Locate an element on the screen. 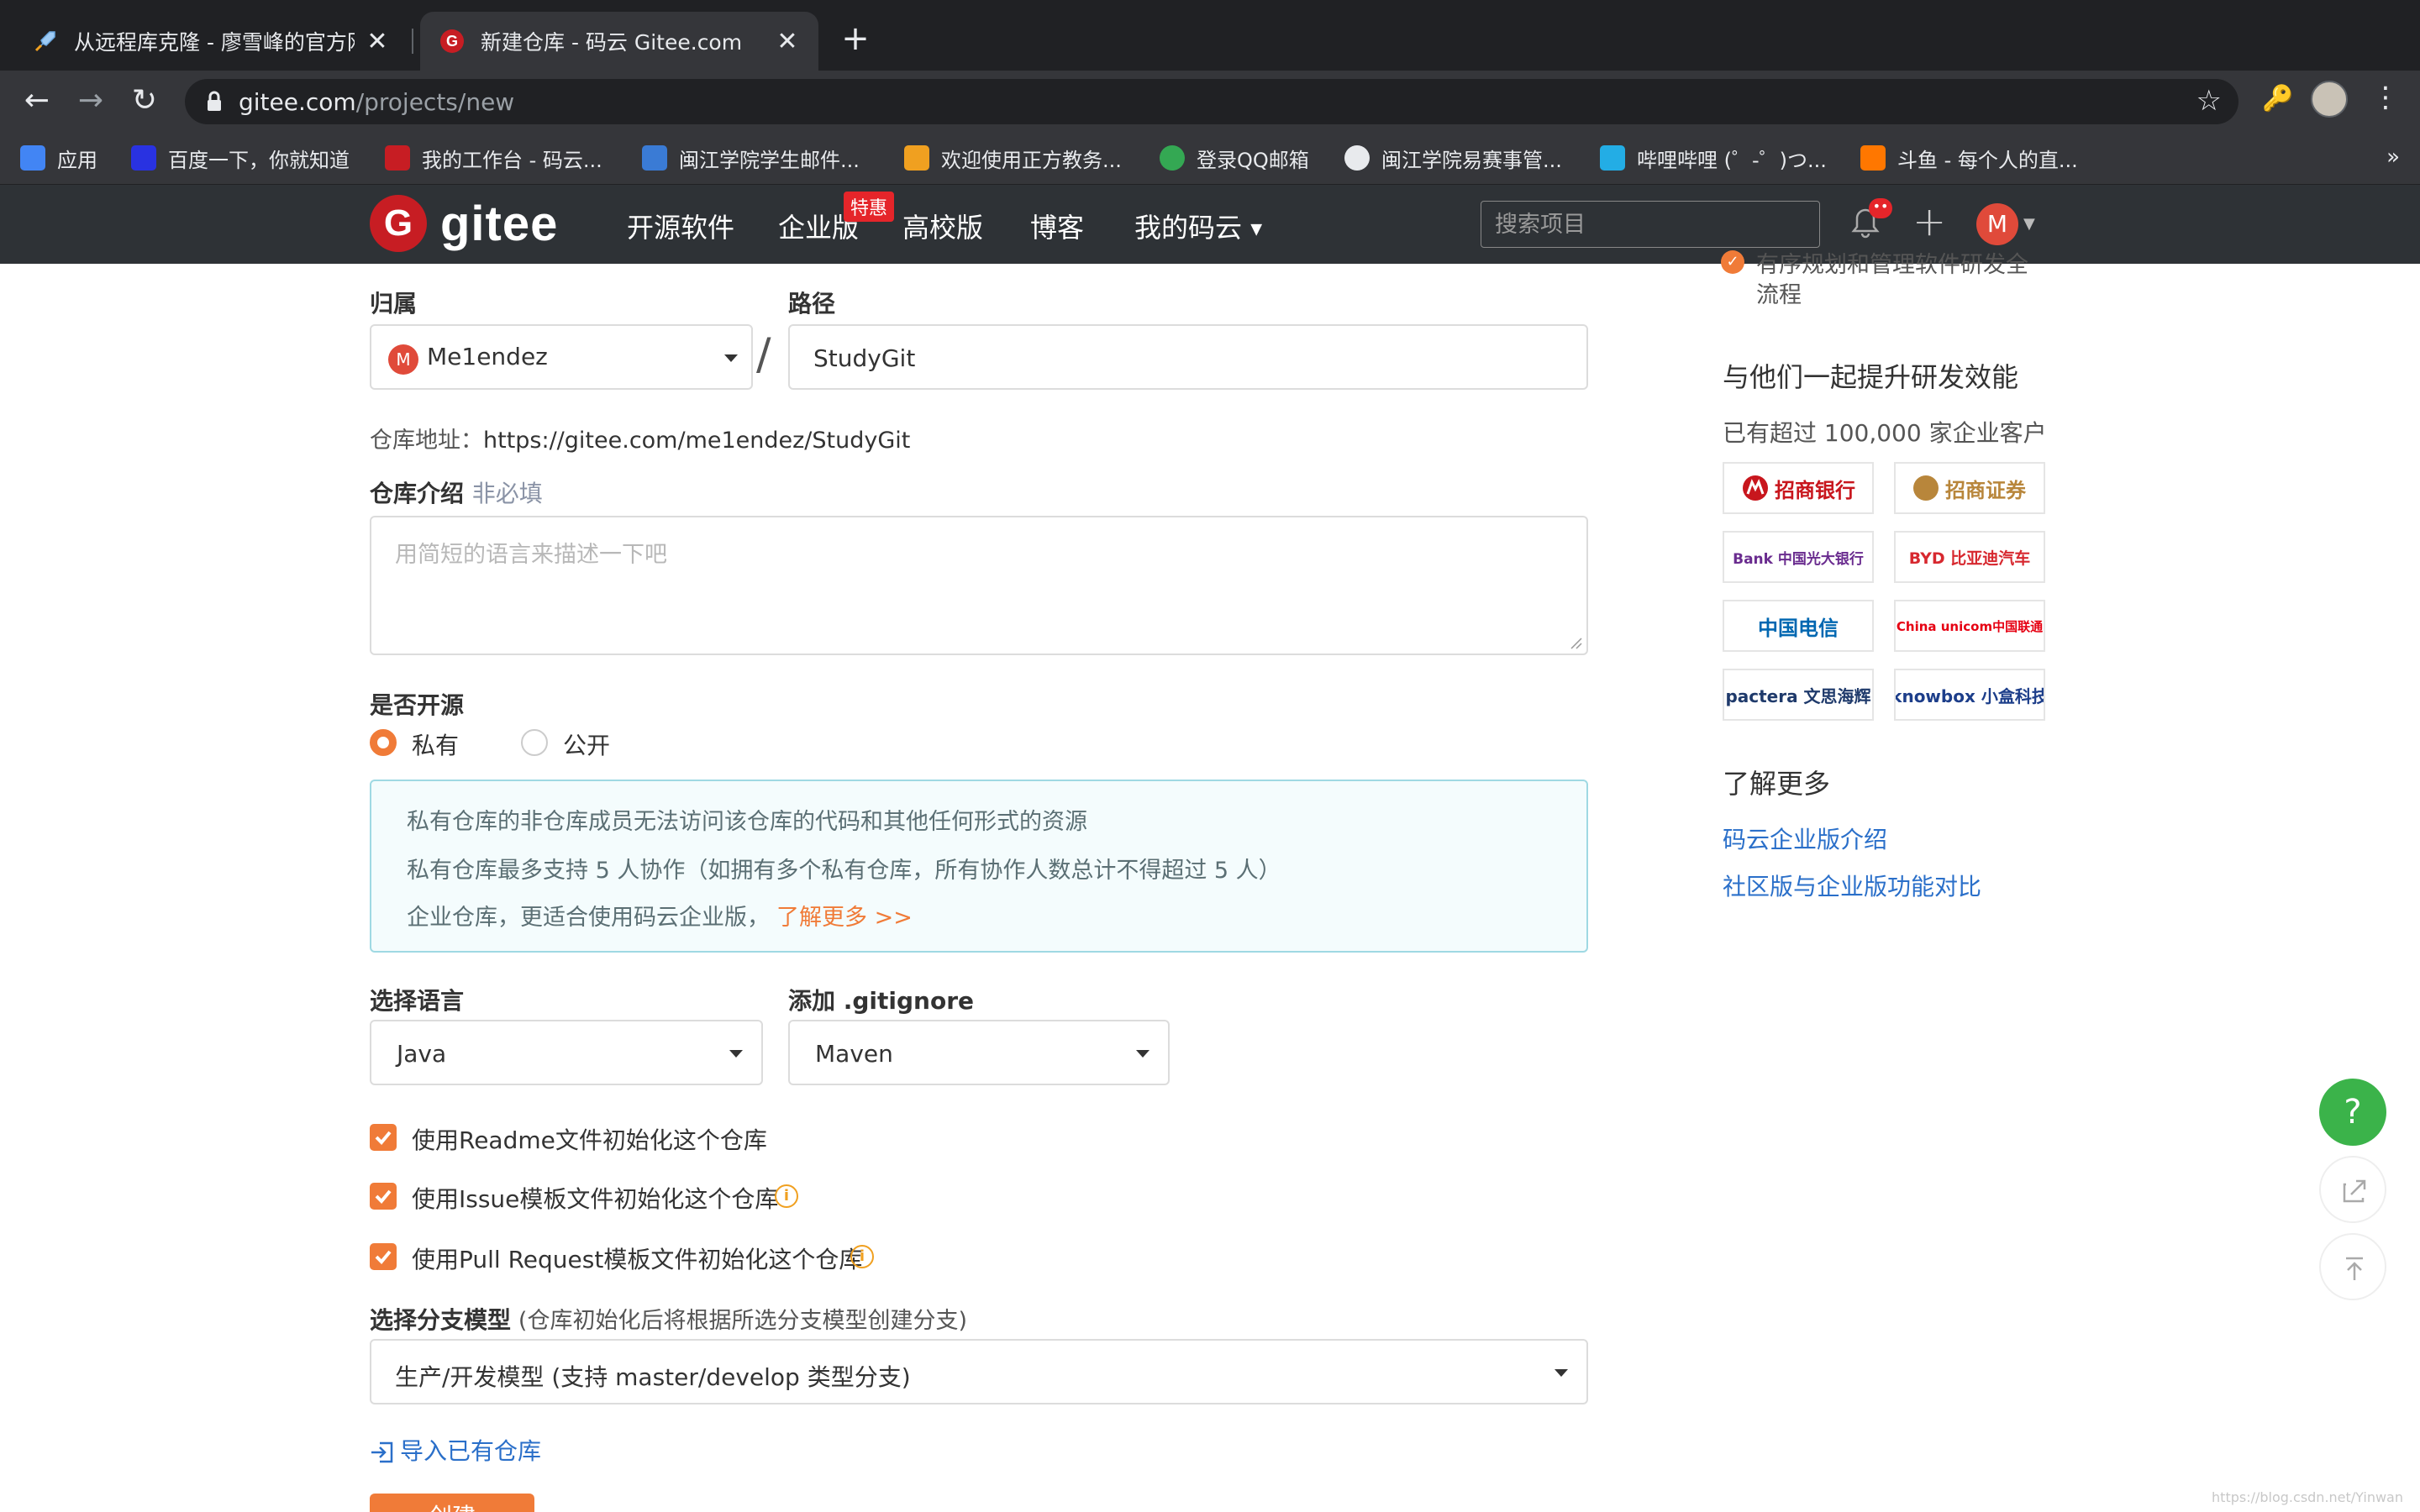 The width and height of the screenshot is (2420, 1512). bookmark-label: 登录QQ邮箱 is located at coordinates (1253, 160).